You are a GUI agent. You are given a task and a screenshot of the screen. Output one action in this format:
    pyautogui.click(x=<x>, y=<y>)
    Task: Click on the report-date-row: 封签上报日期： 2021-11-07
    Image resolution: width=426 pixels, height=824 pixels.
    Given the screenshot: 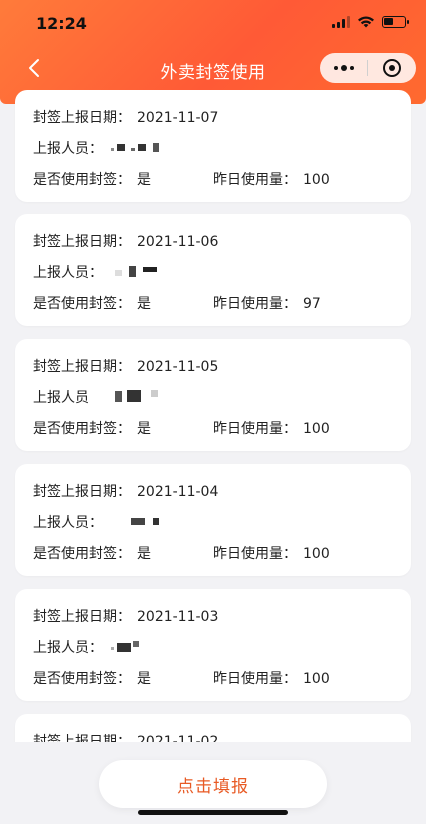 What is the action you would take?
    pyautogui.click(x=125, y=117)
    